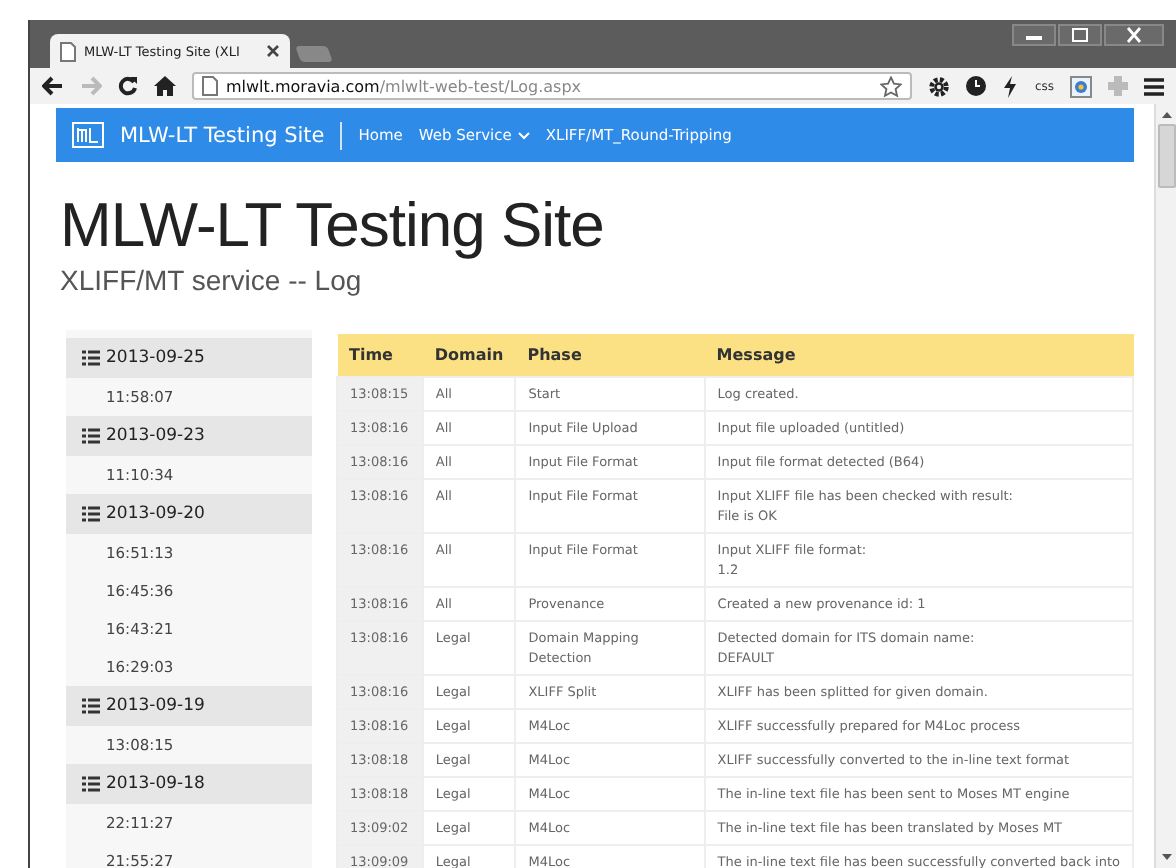 Image resolution: width=1176 pixels, height=868 pixels. Describe the element at coordinates (53, 86) in the screenshot. I see `back-icon` at that location.